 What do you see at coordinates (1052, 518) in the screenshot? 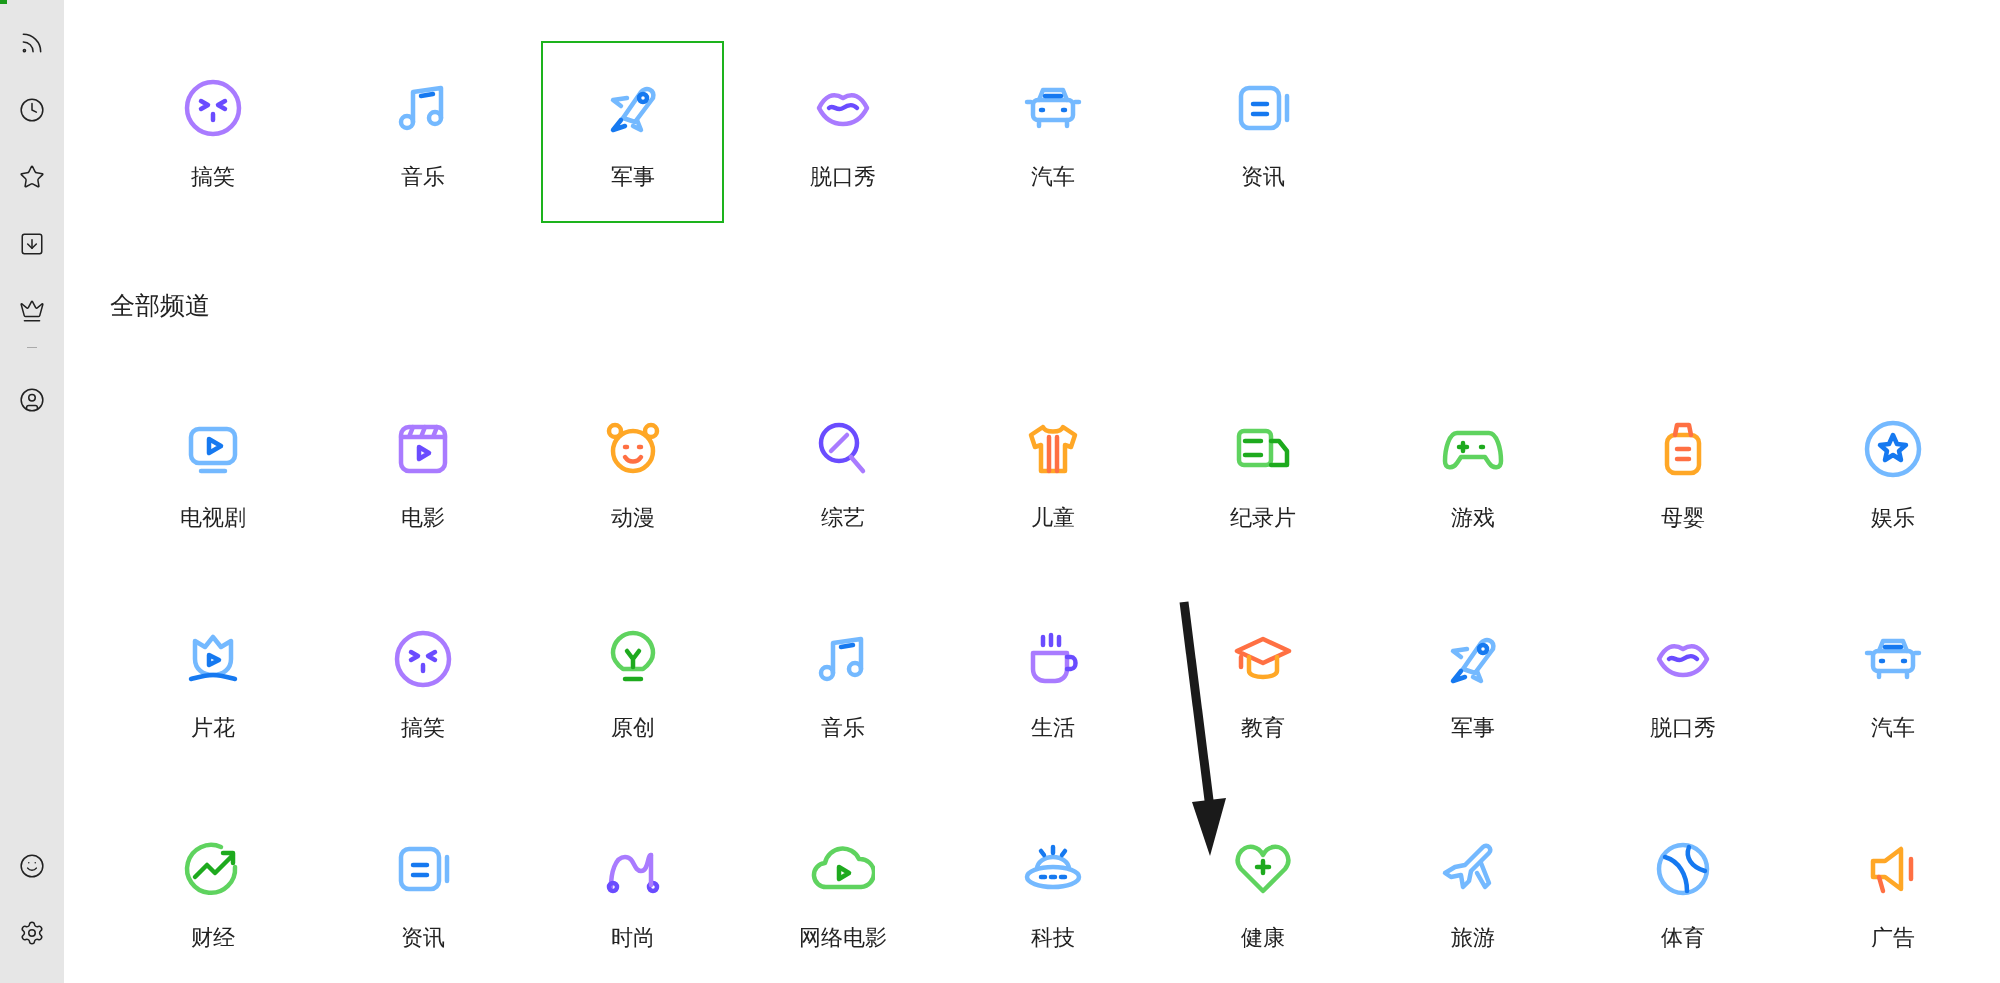
I see `channel-label: 儿童` at bounding box center [1052, 518].